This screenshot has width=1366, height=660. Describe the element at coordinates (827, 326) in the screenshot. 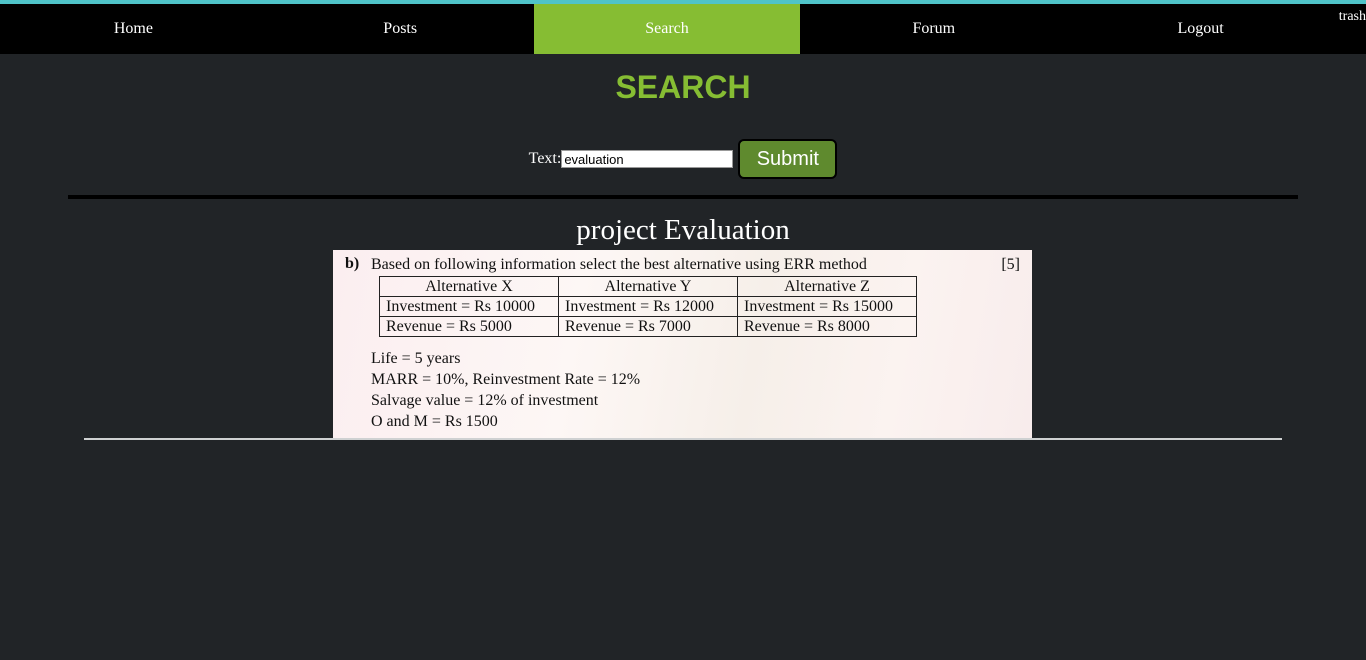

I see `table-cell: Revenue = Rs 8000` at that location.